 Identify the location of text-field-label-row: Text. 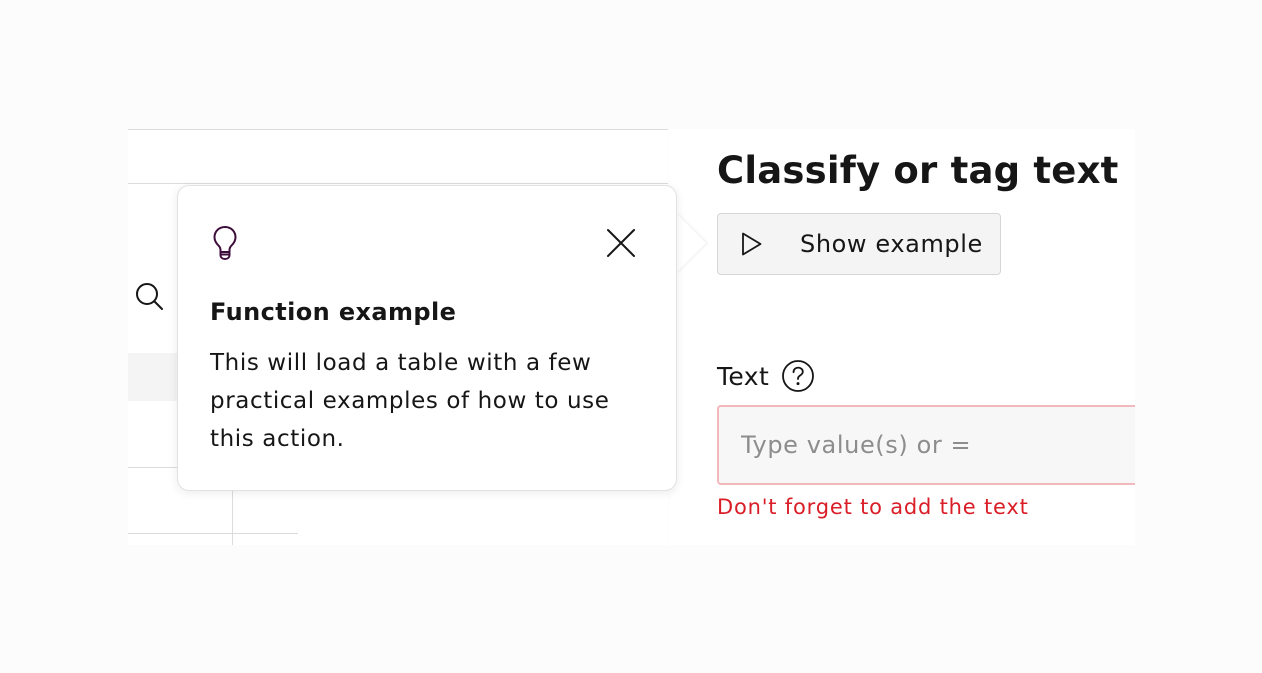
(766, 376).